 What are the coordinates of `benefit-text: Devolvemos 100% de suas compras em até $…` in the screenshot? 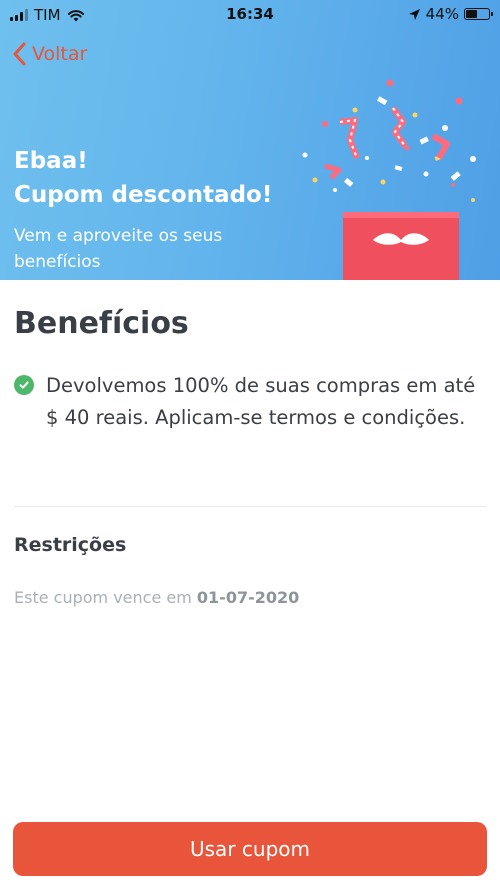 It's located at (261, 401).